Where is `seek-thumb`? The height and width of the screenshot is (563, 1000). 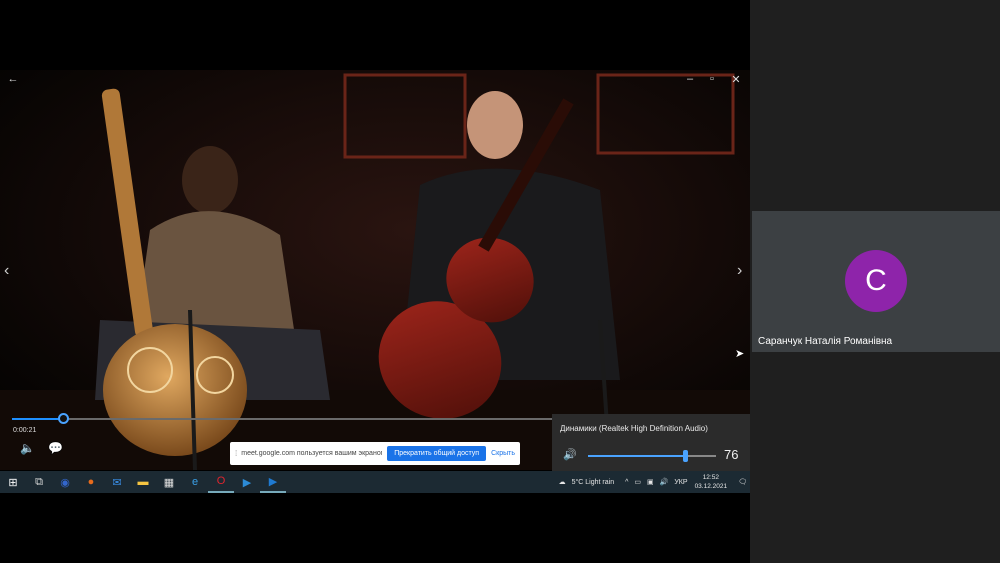
seek-thumb is located at coordinates (63, 418).